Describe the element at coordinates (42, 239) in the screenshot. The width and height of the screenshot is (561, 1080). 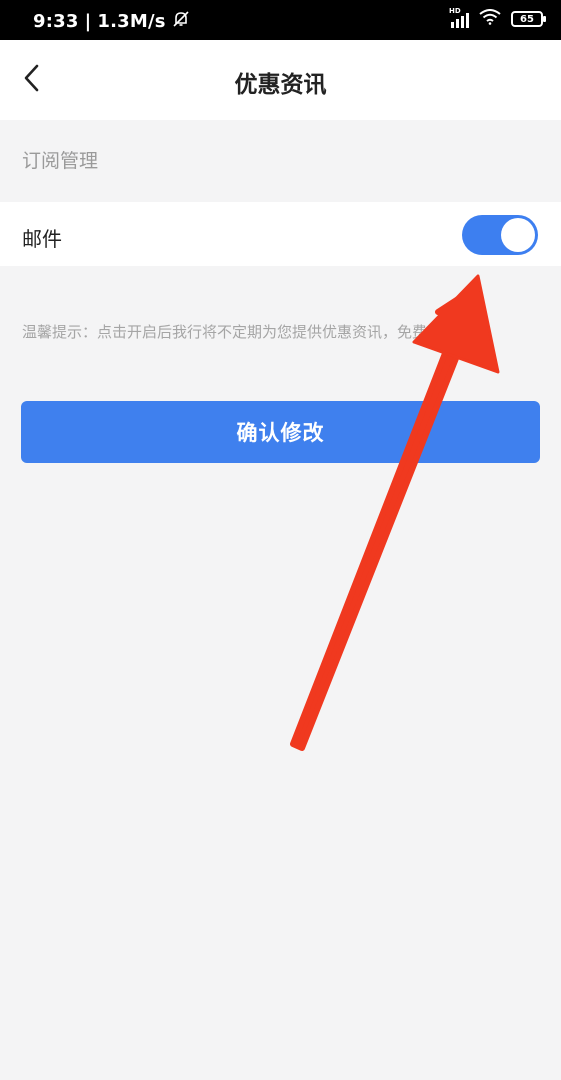
I see `mail-label: 邮件` at that location.